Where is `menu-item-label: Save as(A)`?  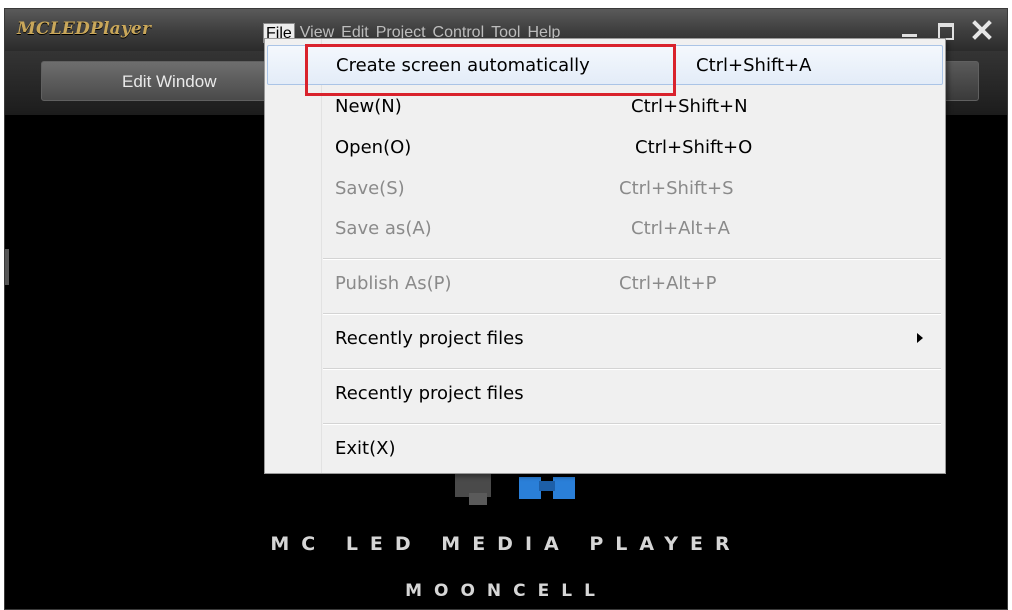
menu-item-label: Save as(A) is located at coordinates (383, 228).